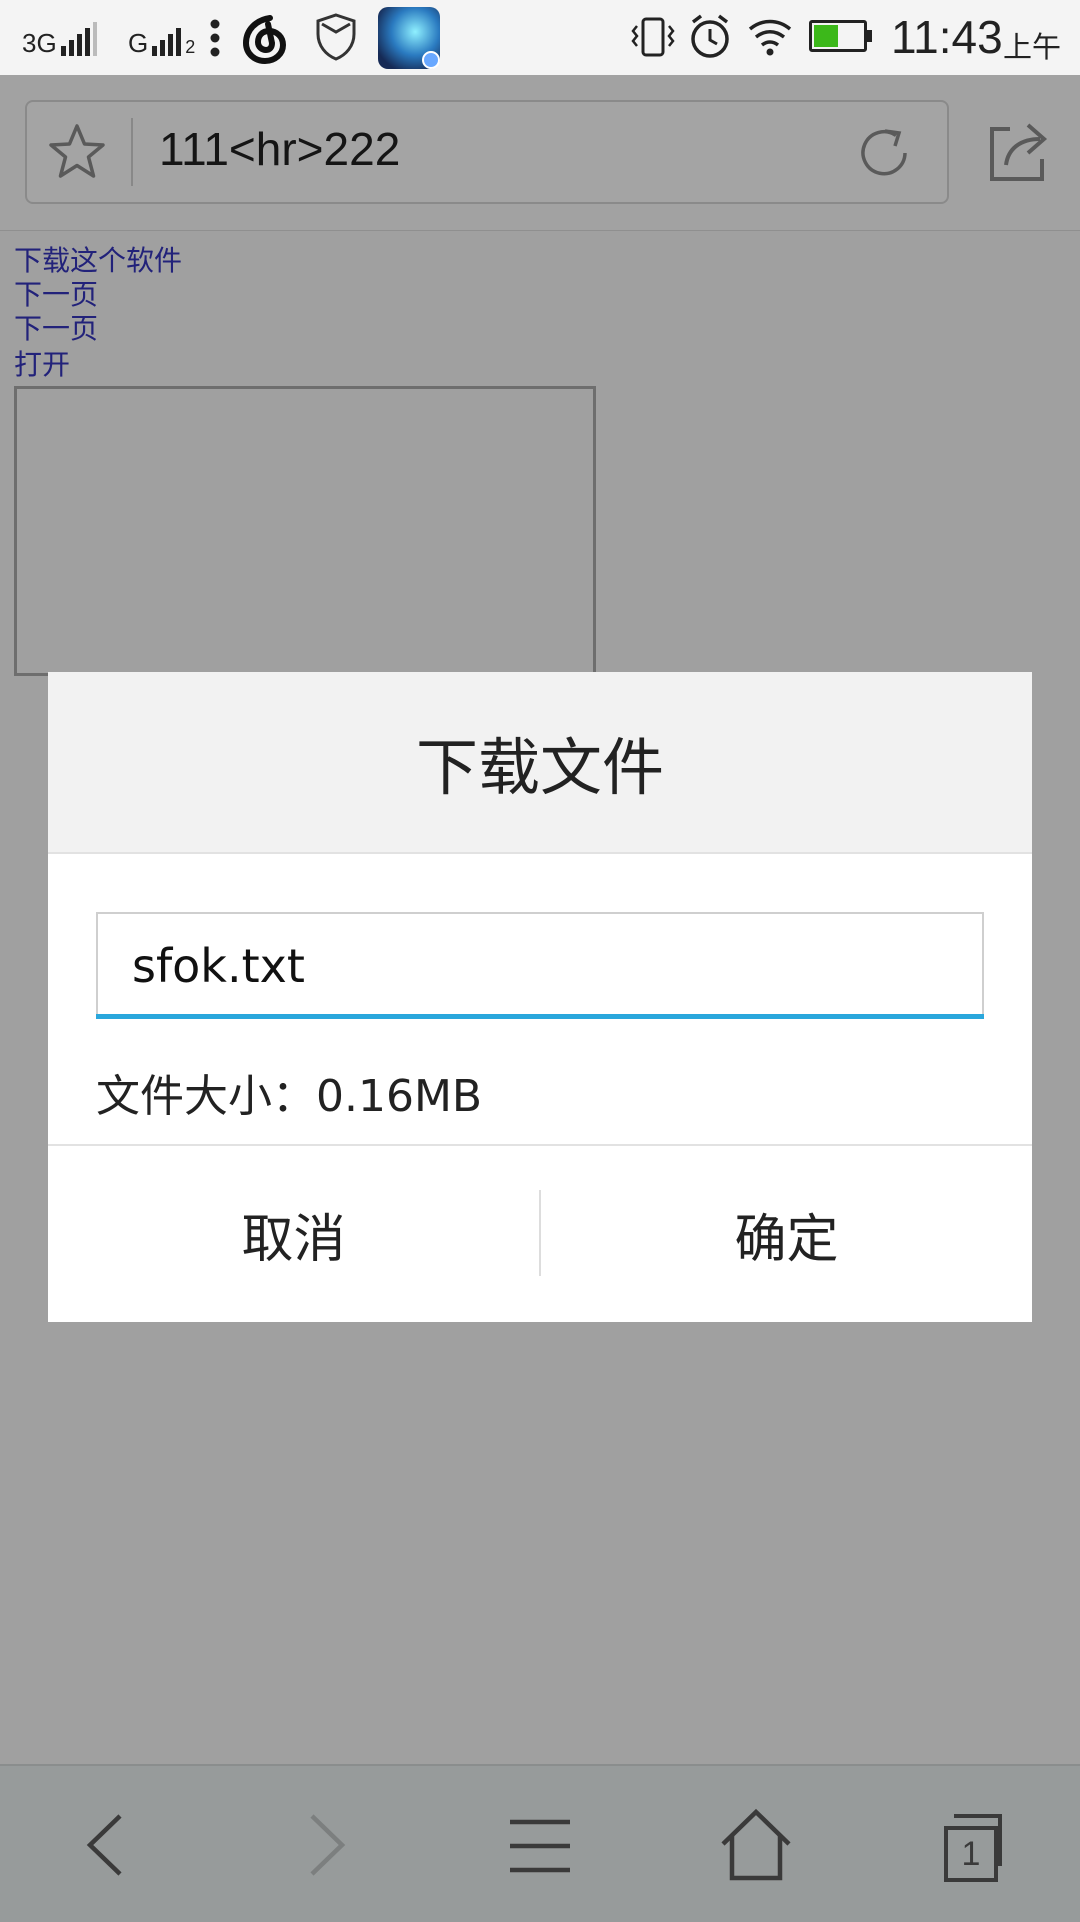  What do you see at coordinates (710, 36) in the screenshot?
I see `alarm-icon` at bounding box center [710, 36].